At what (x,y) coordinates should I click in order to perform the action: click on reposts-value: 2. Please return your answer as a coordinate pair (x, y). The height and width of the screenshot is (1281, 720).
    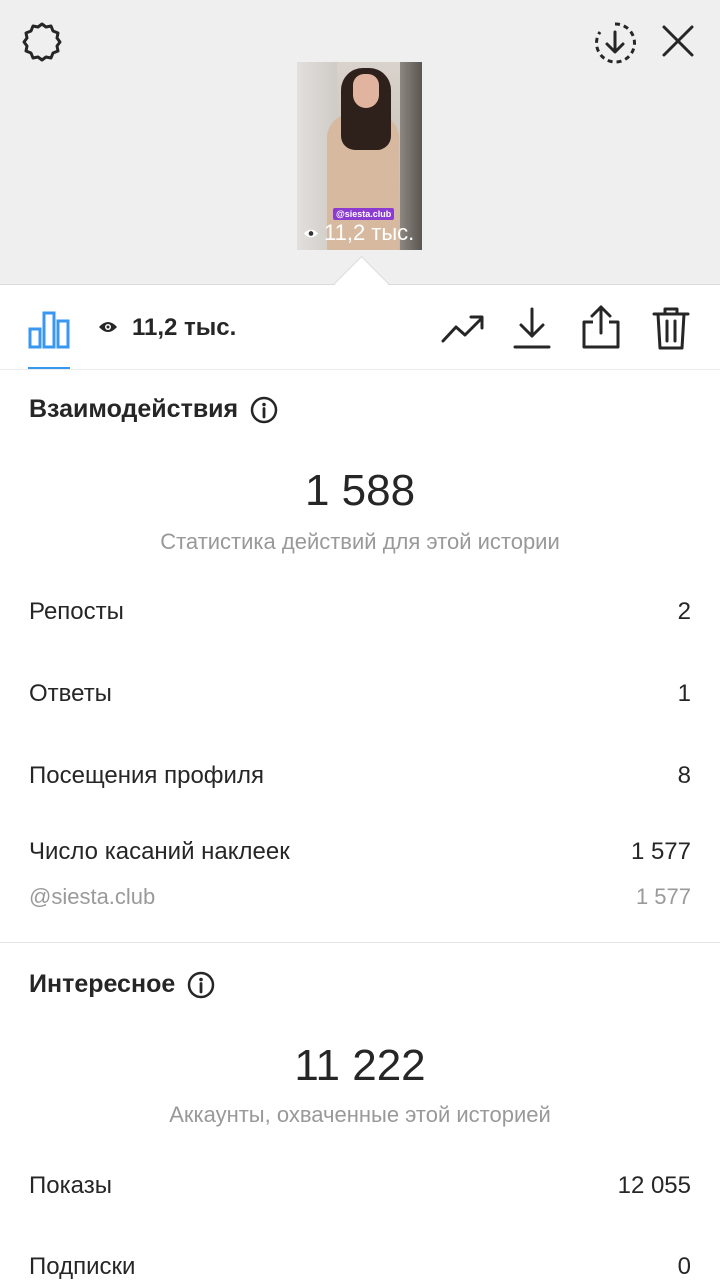
    Looking at the image, I should click on (684, 611).